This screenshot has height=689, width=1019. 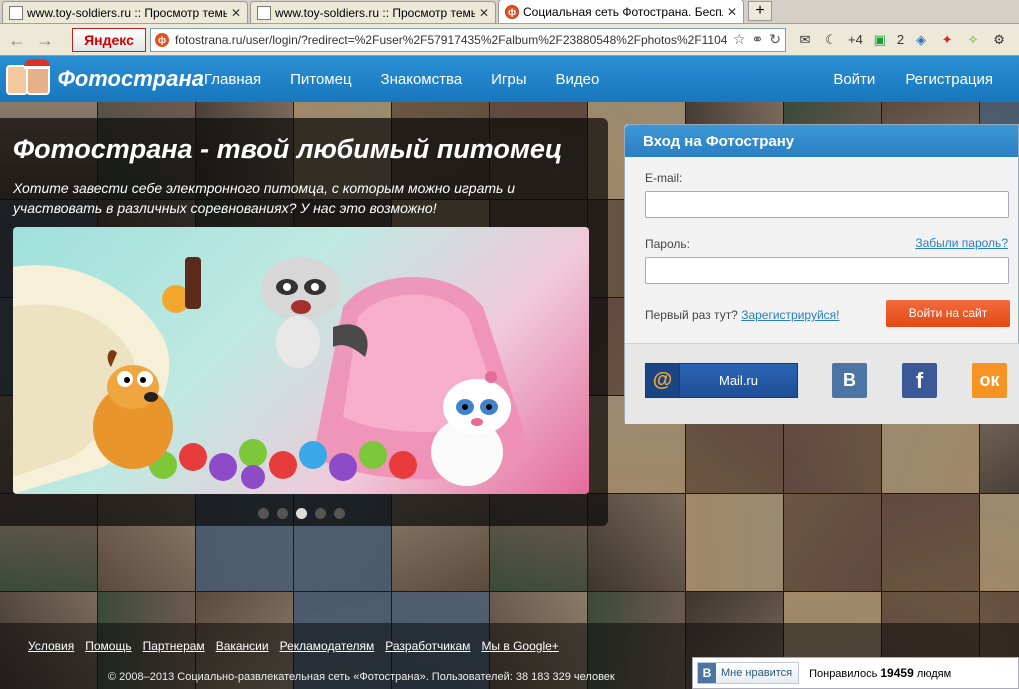 I want to click on star-icon: ☆, so click(x=739, y=39).